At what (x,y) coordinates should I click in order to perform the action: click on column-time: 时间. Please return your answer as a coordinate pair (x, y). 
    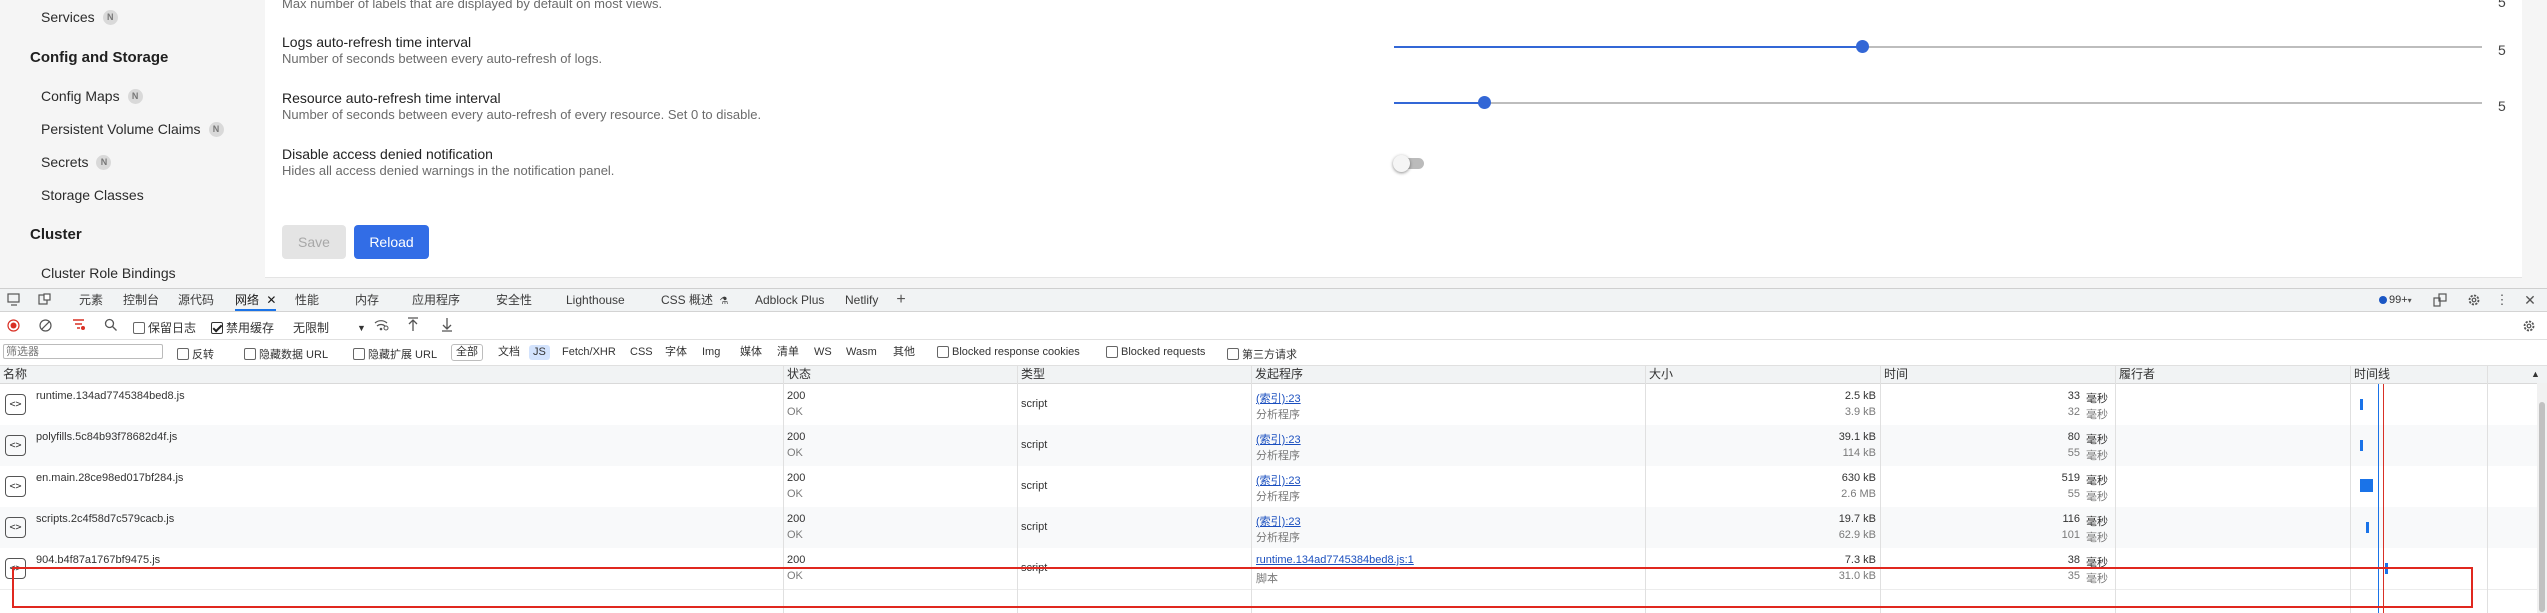
    Looking at the image, I should click on (1896, 374).